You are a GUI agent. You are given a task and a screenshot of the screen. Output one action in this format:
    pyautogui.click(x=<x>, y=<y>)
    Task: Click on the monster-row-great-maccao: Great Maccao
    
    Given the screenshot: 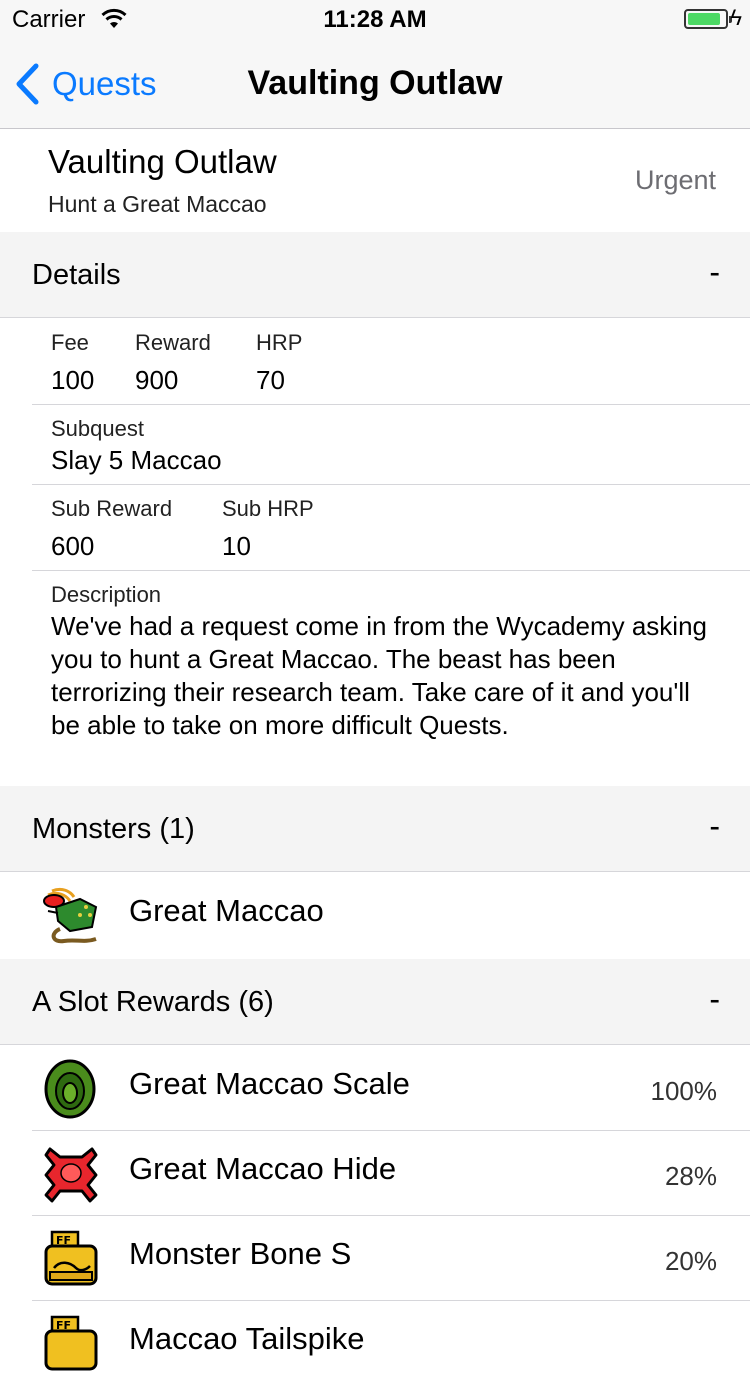 What is the action you would take?
    pyautogui.click(x=375, y=915)
    